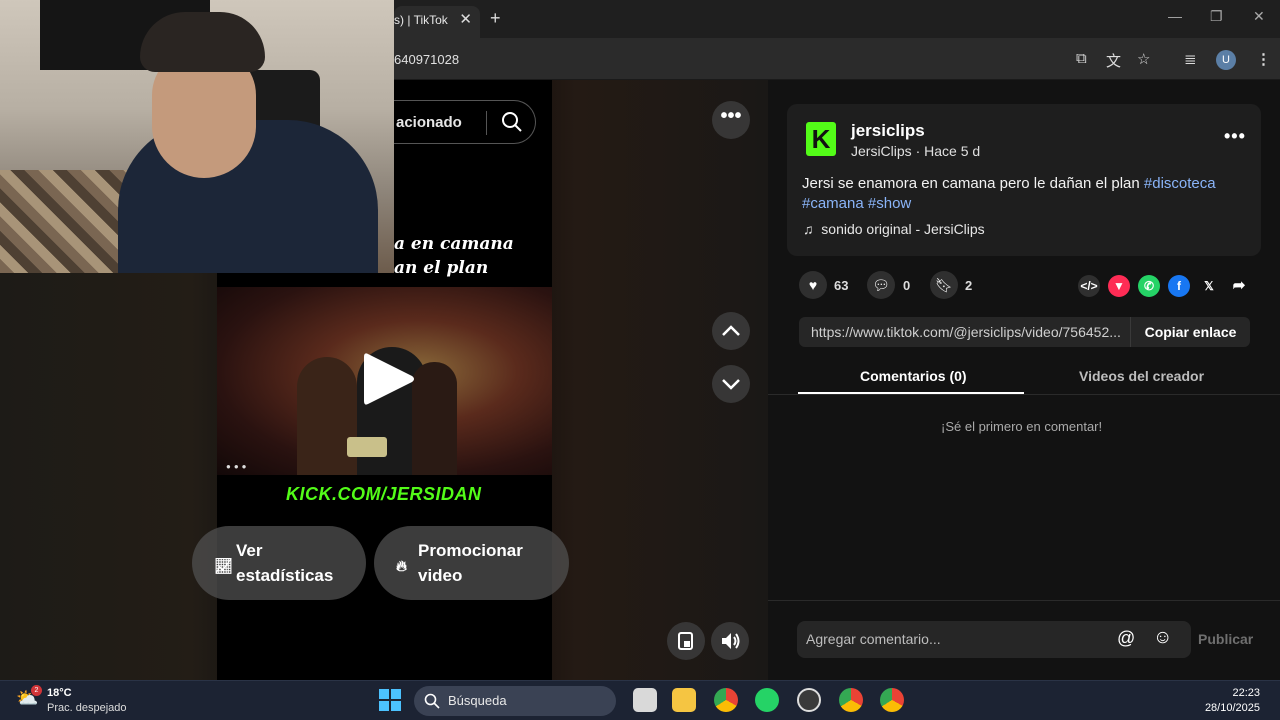 The width and height of the screenshot is (1280, 720). What do you see at coordinates (888, 131) in the screenshot?
I see `creator-username: jersiclips` at bounding box center [888, 131].